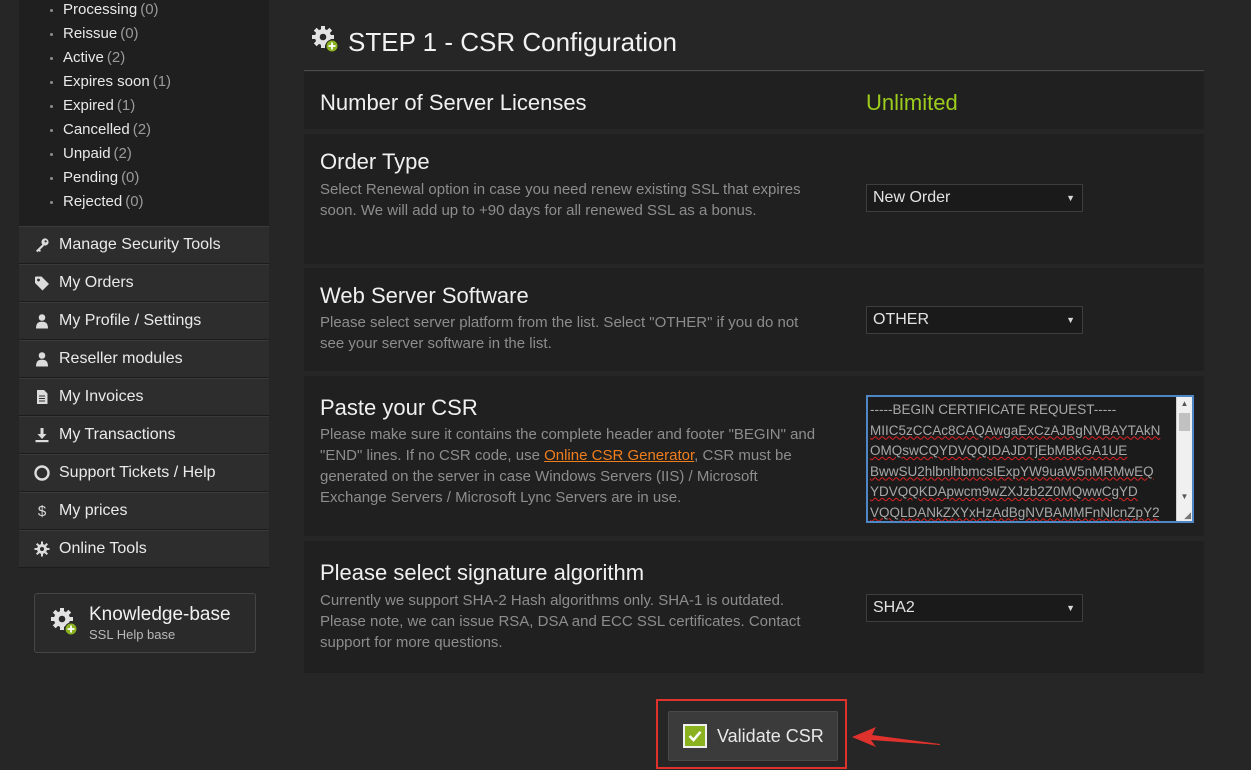  I want to click on key-icon, so click(42, 245).